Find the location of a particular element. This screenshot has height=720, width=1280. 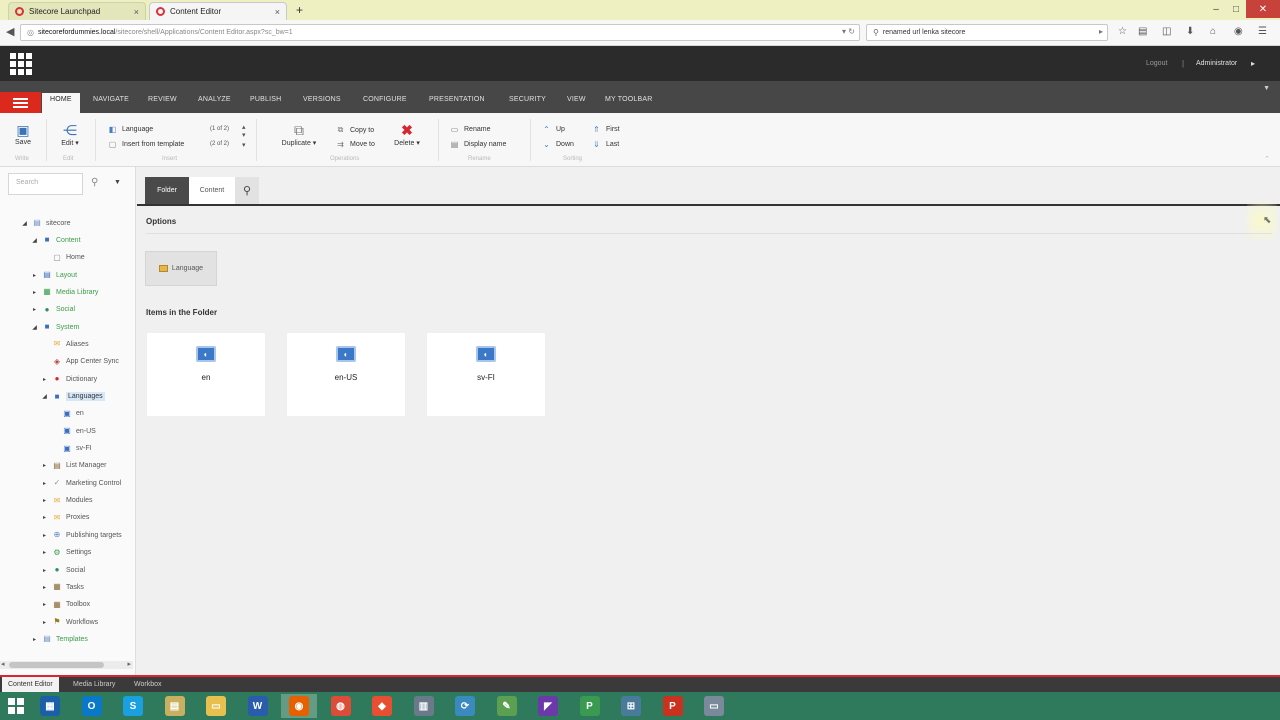

browser-search-box: ⚲ renamed url lenka sitecore ▸ is located at coordinates (987, 32).